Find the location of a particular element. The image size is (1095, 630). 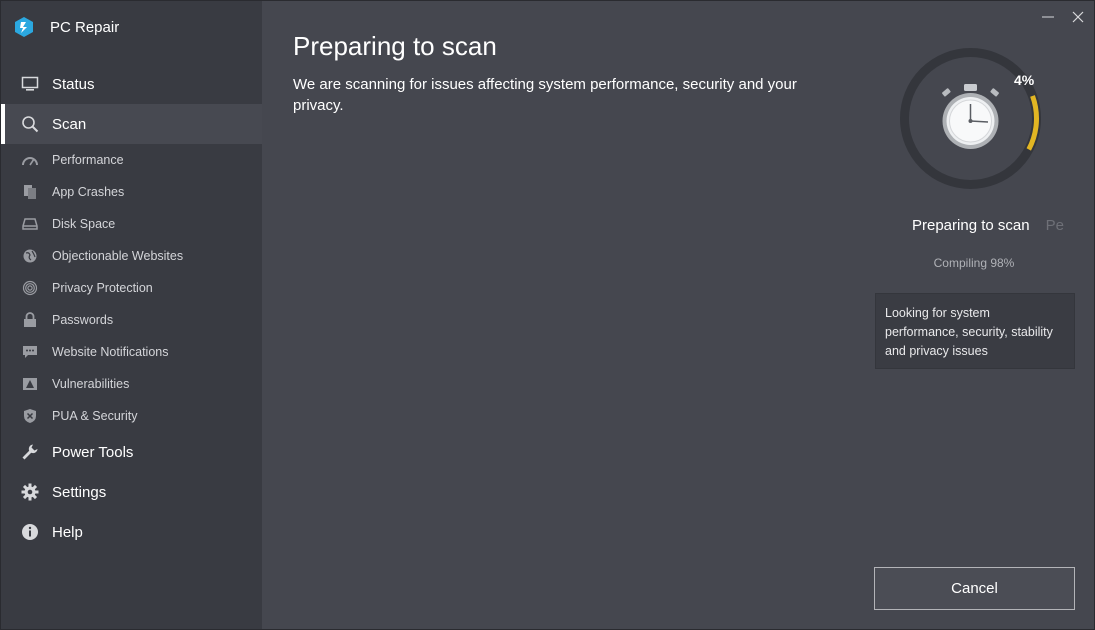

sidebar-subitem-label: Website Notifications is located at coordinates (110, 352).